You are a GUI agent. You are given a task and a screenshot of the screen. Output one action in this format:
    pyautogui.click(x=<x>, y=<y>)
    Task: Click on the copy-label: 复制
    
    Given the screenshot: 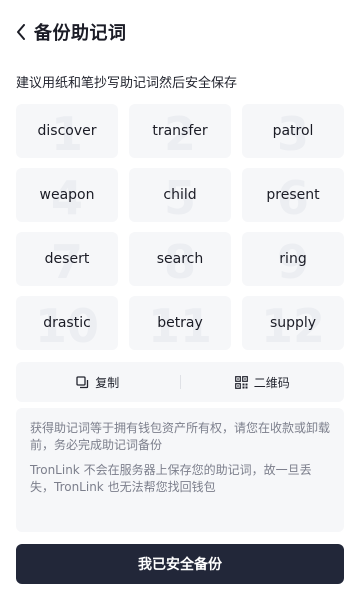 What is the action you would take?
    pyautogui.click(x=107, y=382)
    